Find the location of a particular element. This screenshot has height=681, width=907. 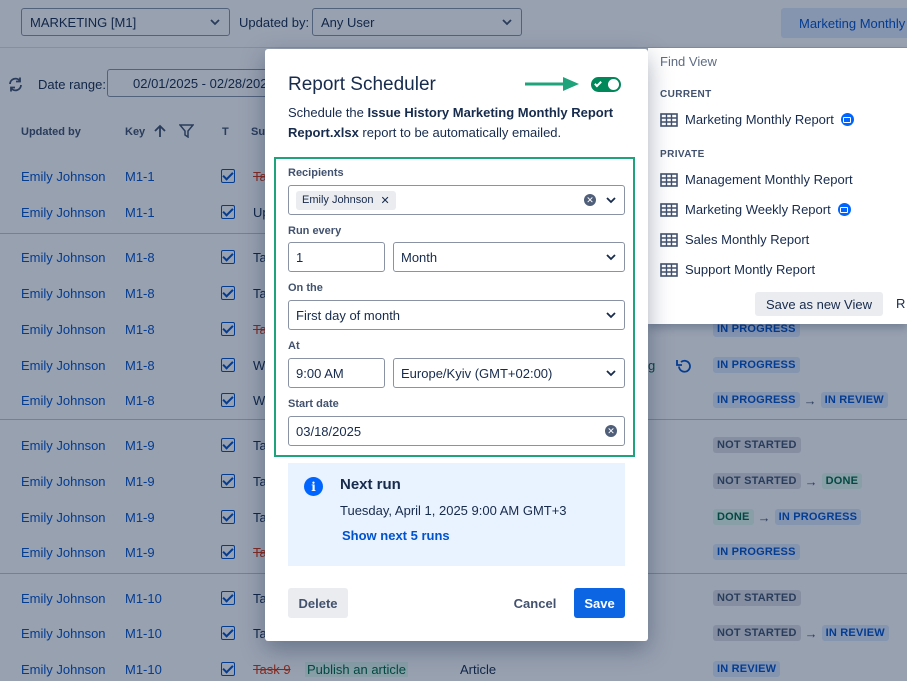

saved-view-item: Marketing Weekly Report is located at coordinates (755, 209).